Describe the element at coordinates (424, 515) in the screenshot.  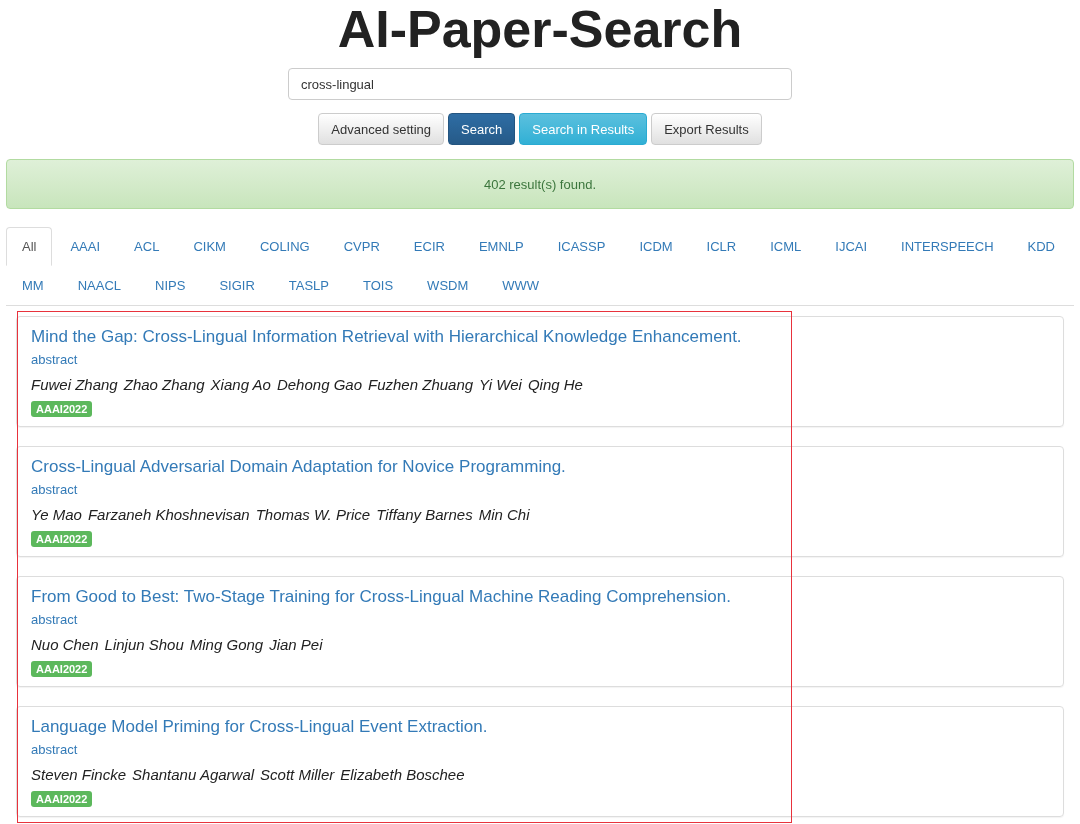
I see `author-name: Tiffany Barnes` at that location.